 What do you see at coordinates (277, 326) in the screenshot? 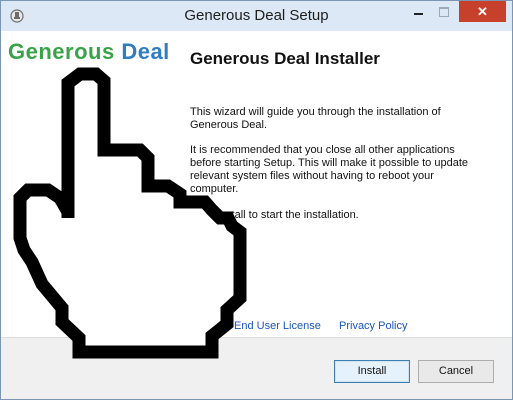
I see `eula-link: End User License` at bounding box center [277, 326].